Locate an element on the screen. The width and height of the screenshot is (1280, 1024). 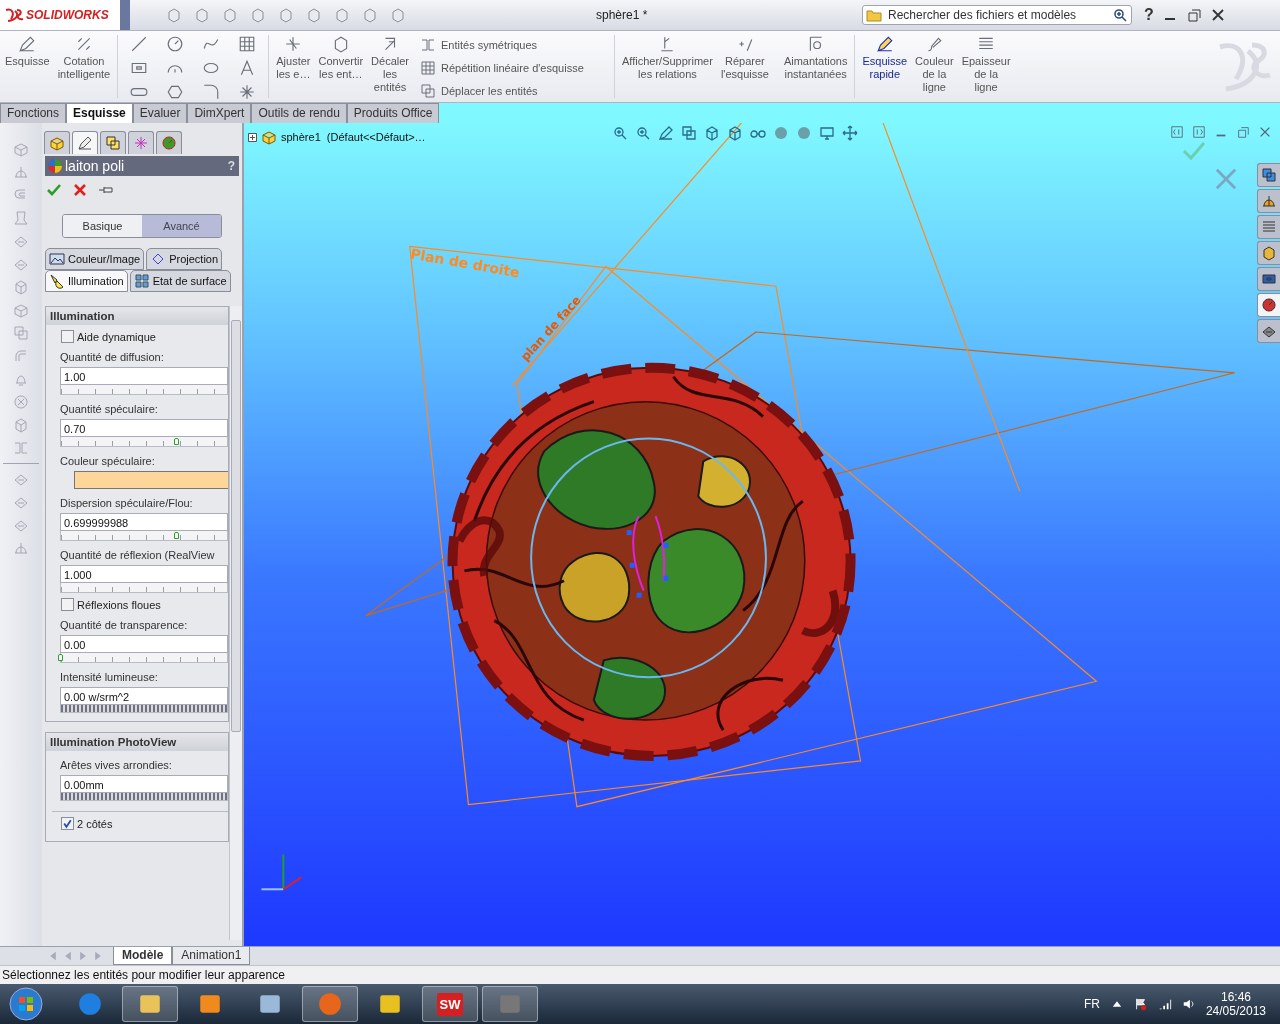
move-arrows-icon is located at coordinates (850, 133).